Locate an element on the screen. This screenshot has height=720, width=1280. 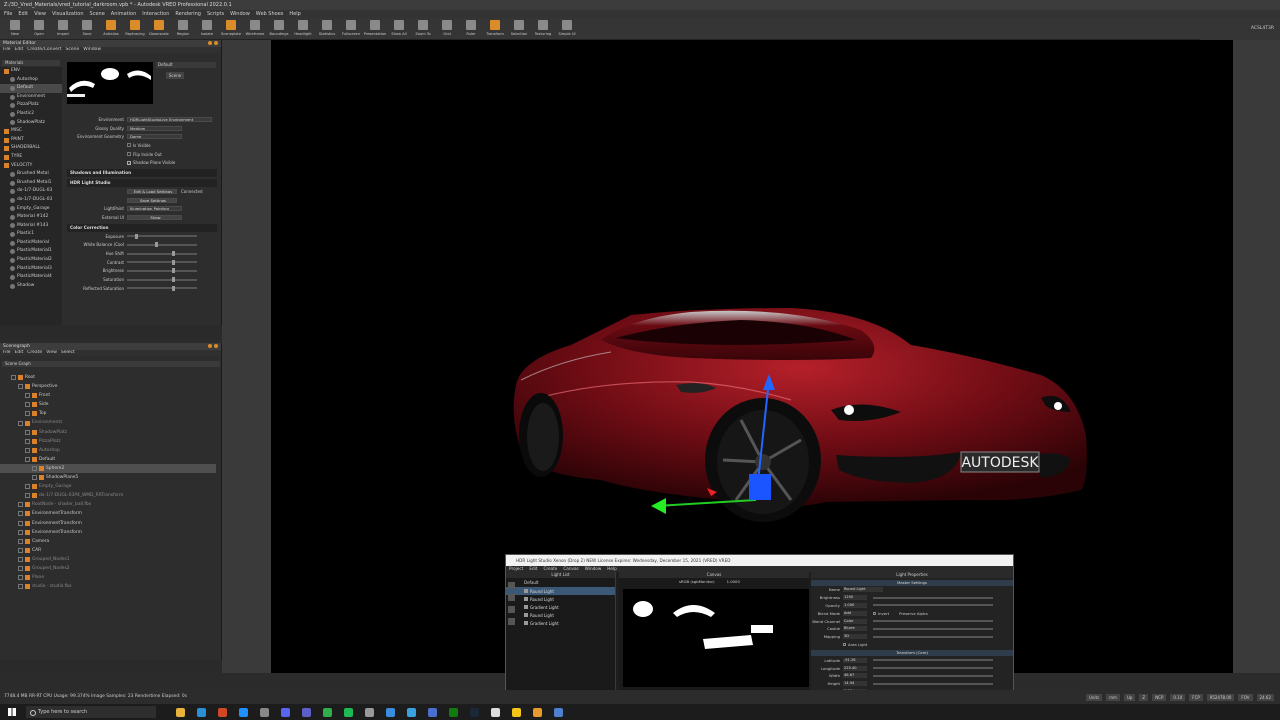
spotify-icon is located at coordinates (348, 712).